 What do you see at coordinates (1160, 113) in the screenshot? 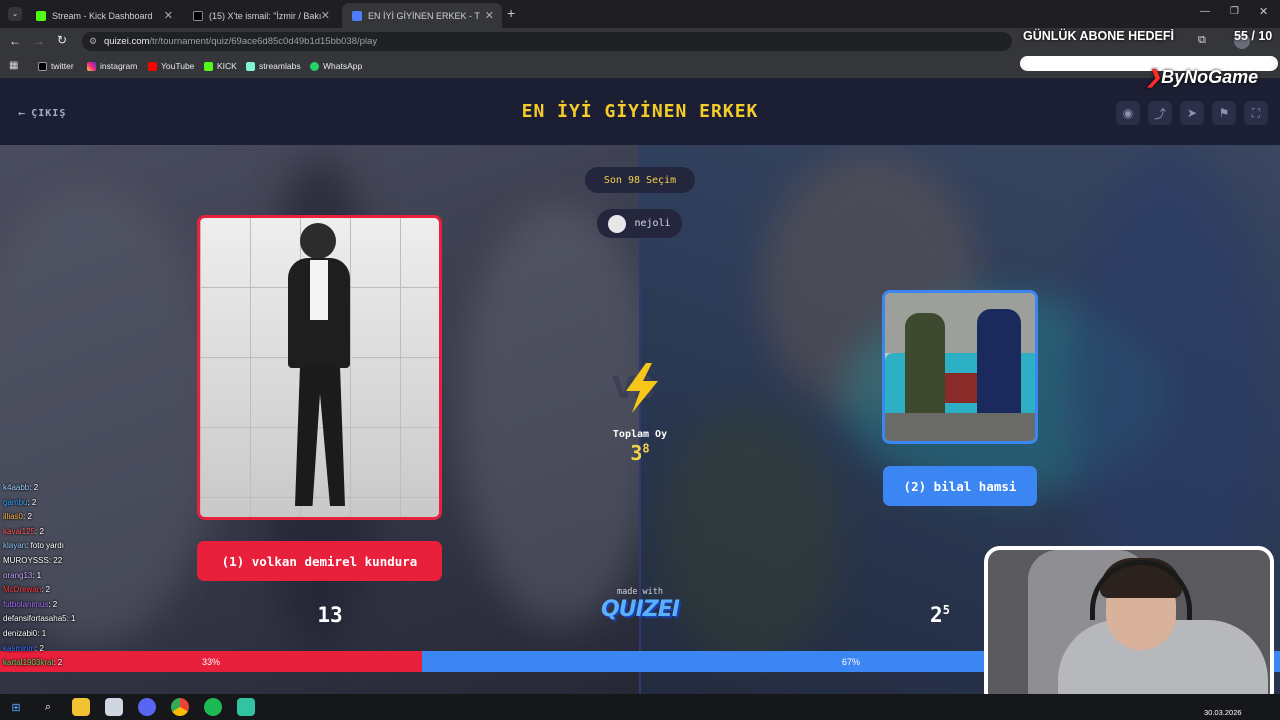
I see `share-button: ⤴` at bounding box center [1160, 113].